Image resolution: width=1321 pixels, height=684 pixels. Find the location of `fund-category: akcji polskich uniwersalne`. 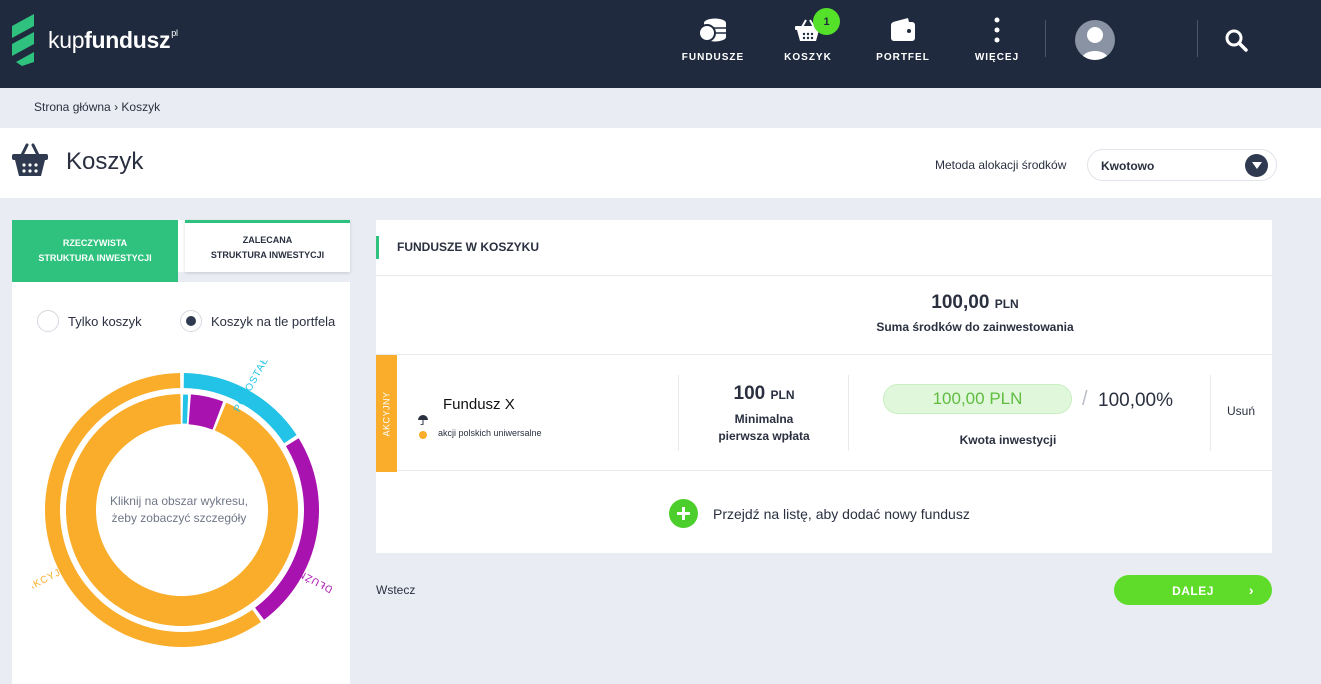

fund-category: akcji polskich uniwersalne is located at coordinates (490, 433).